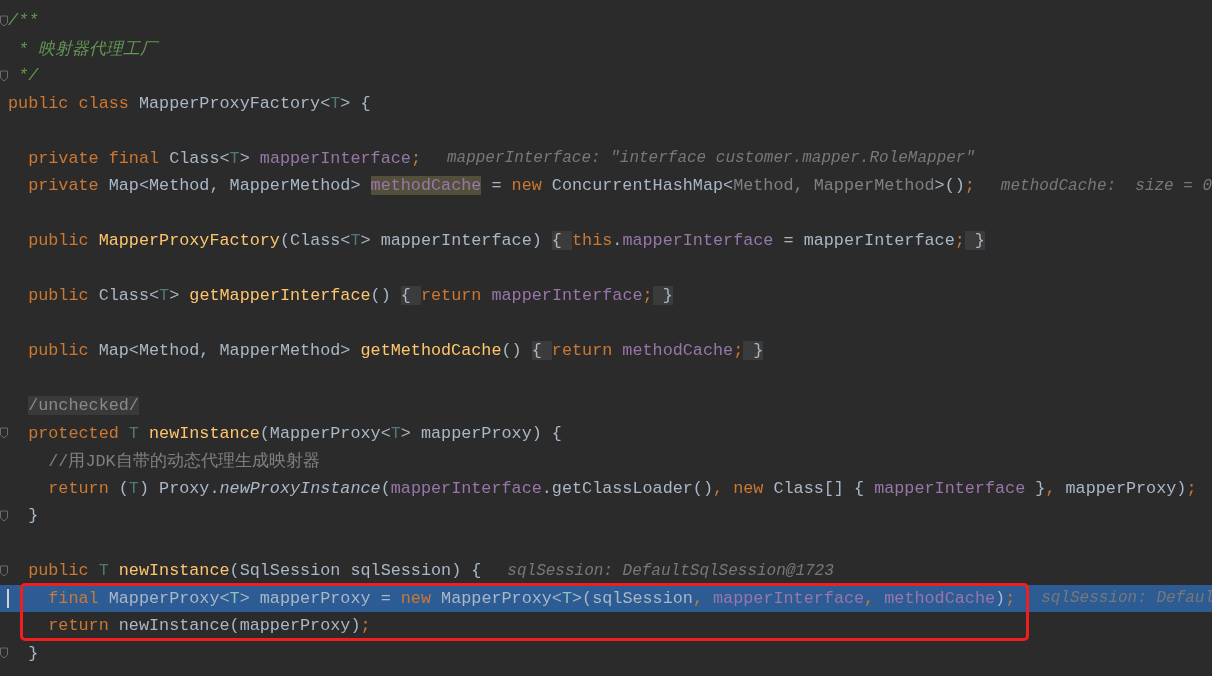 The width and height of the screenshot is (1212, 676). I want to click on code-text: public MapperProxyFactory(Class<T> mapperInterface) { this.mapperInterface = mapperInterface; }, so click(506, 241).